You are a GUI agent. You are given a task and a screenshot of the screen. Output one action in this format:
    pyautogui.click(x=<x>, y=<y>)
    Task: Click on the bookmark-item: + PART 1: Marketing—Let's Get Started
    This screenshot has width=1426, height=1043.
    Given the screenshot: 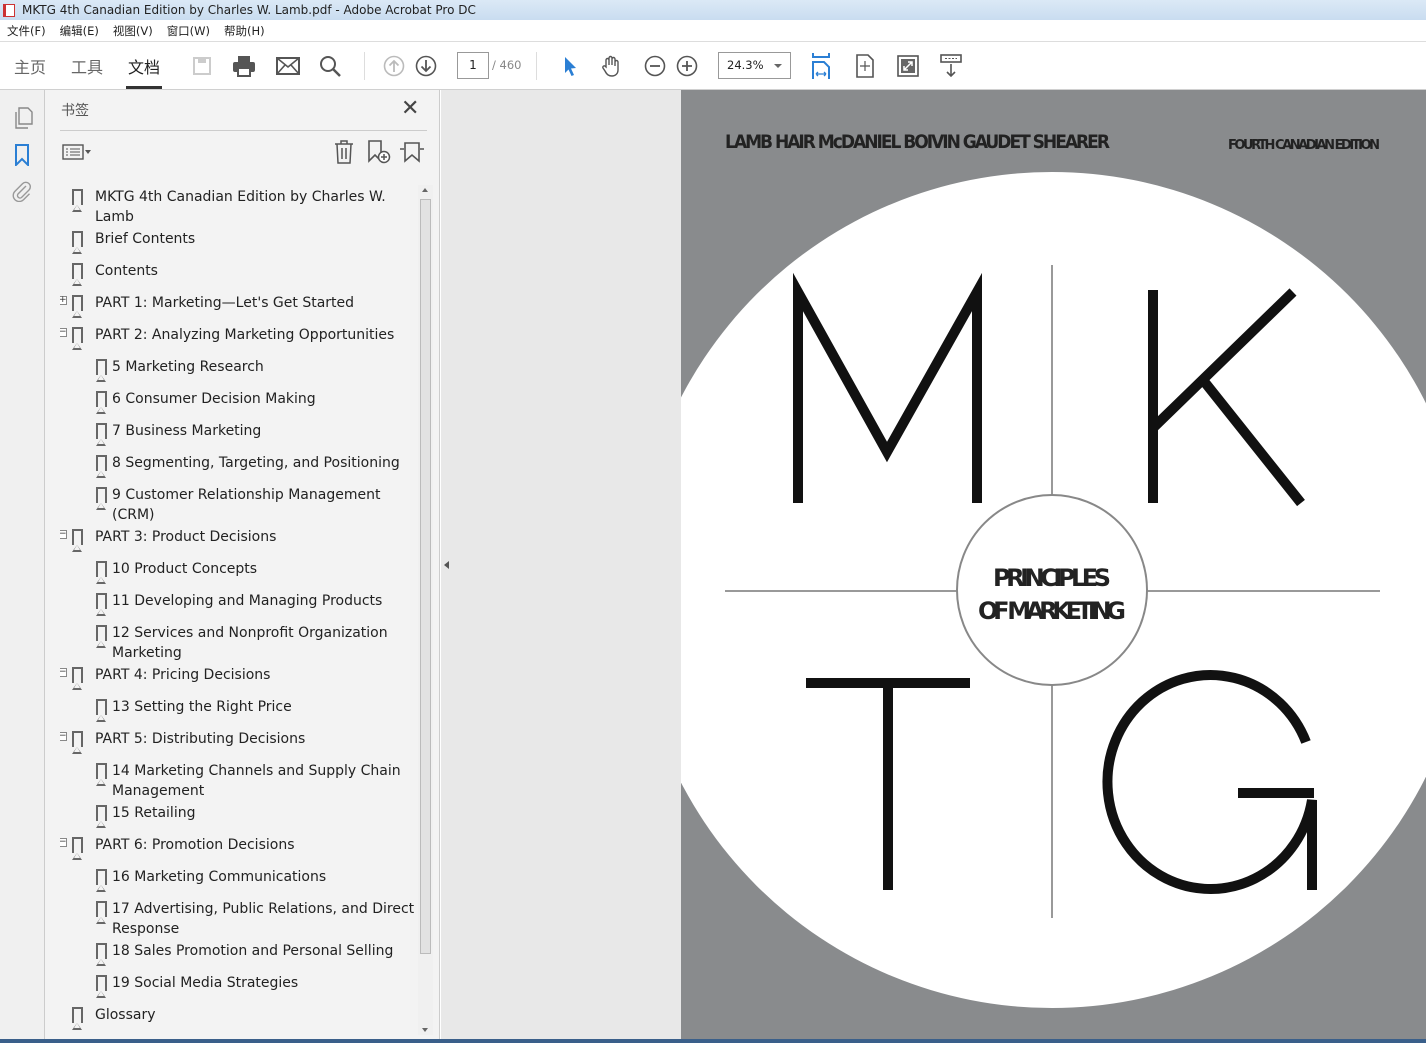 What is the action you would take?
    pyautogui.click(x=239, y=307)
    